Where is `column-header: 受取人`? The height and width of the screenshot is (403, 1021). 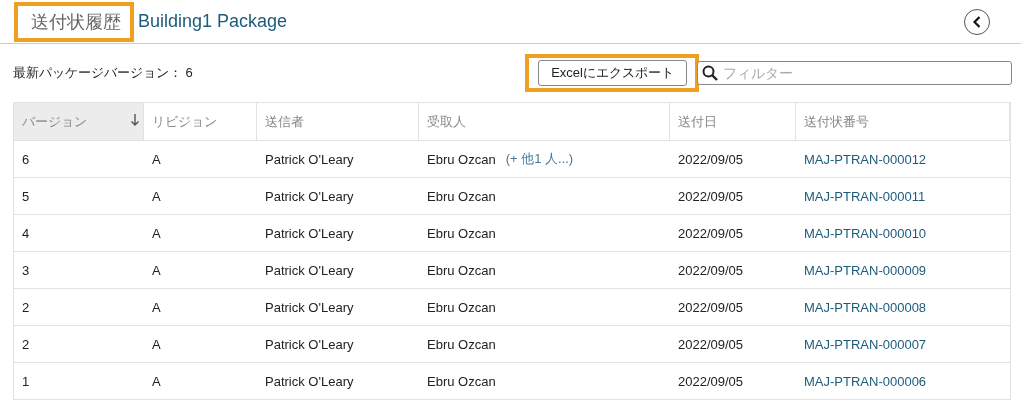 column-header: 受取人 is located at coordinates (544, 122).